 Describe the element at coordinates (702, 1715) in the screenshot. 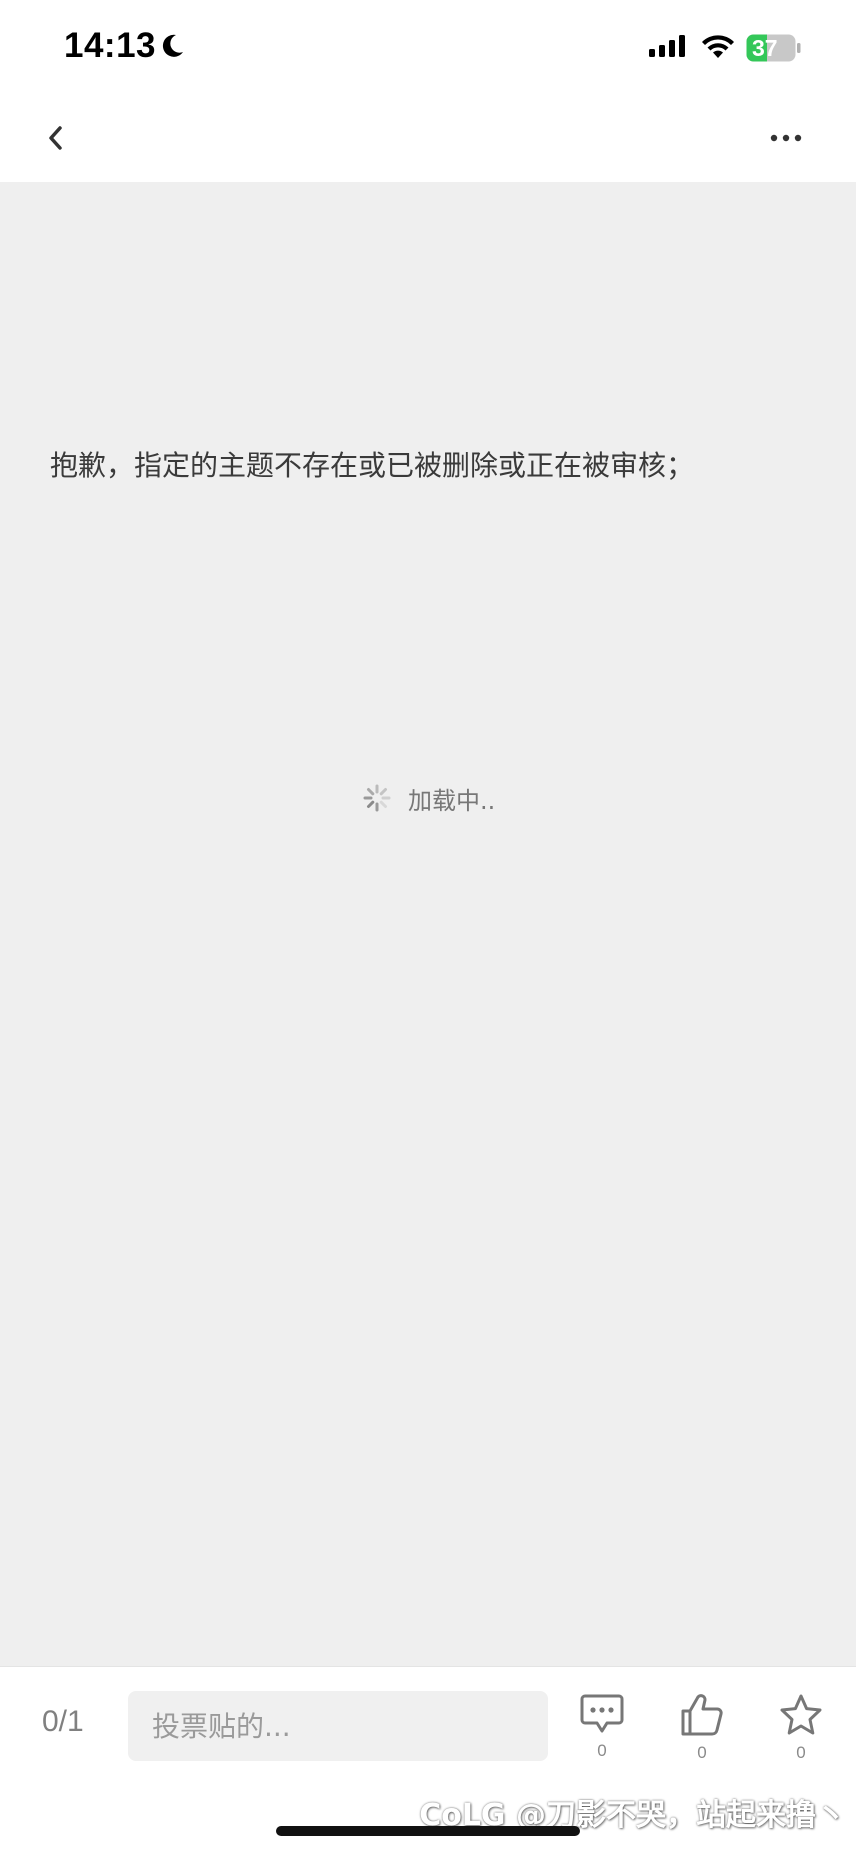

I see `thumbs-up-icon` at that location.